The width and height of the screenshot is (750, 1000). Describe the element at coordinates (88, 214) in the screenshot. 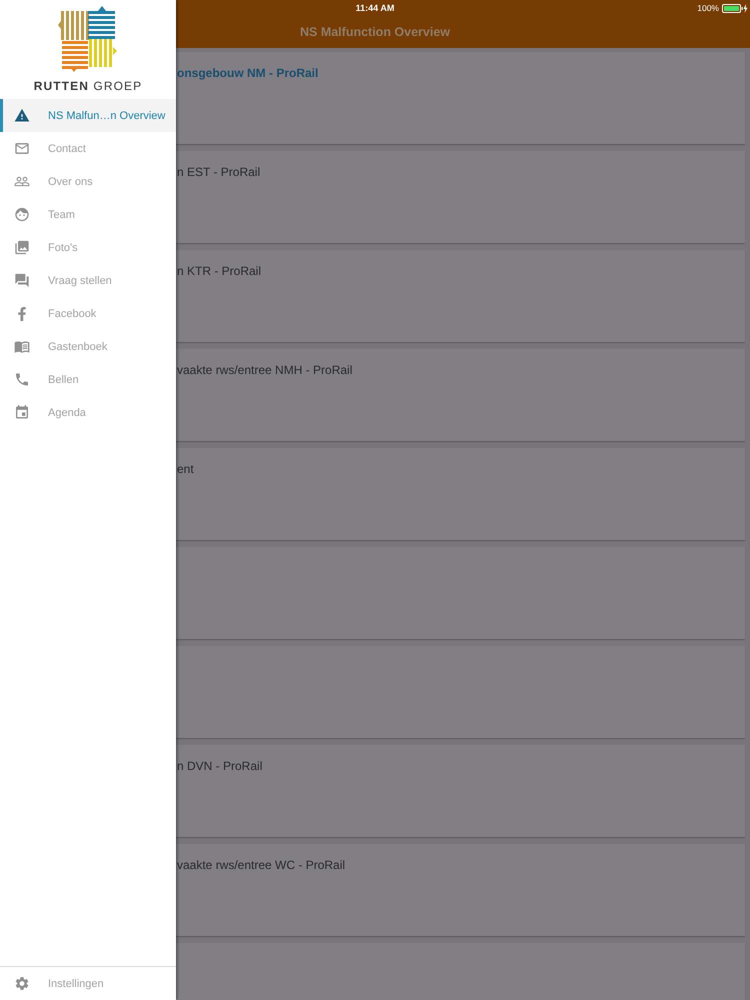

I see `menu-item: Team` at that location.